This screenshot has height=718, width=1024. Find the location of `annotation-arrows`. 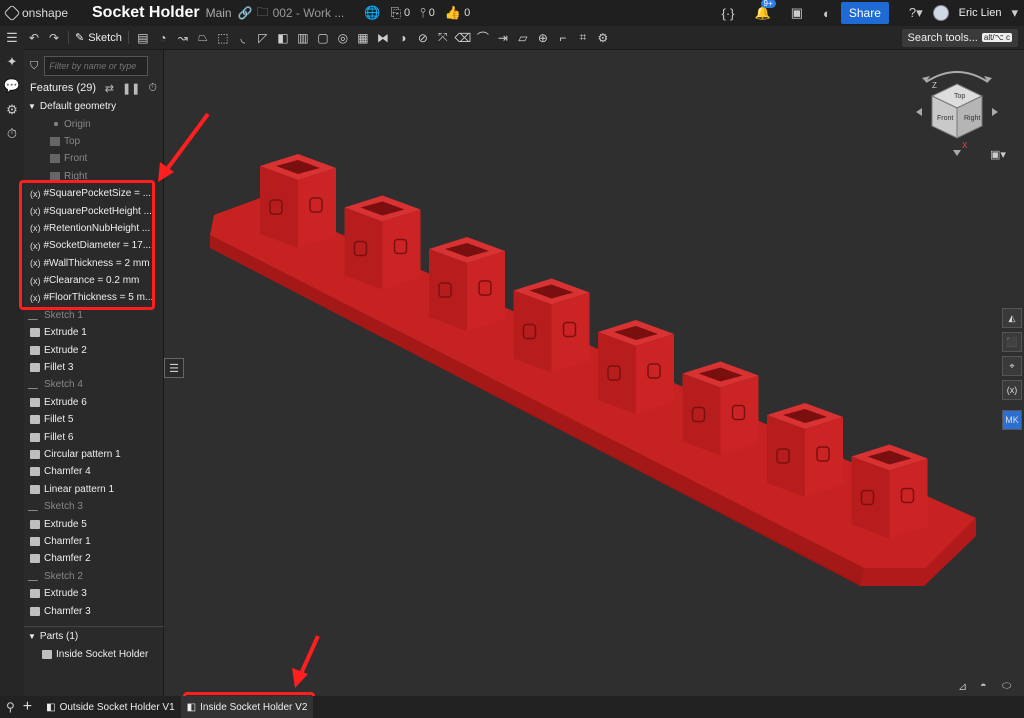

annotation-arrows is located at coordinates (239, 400).